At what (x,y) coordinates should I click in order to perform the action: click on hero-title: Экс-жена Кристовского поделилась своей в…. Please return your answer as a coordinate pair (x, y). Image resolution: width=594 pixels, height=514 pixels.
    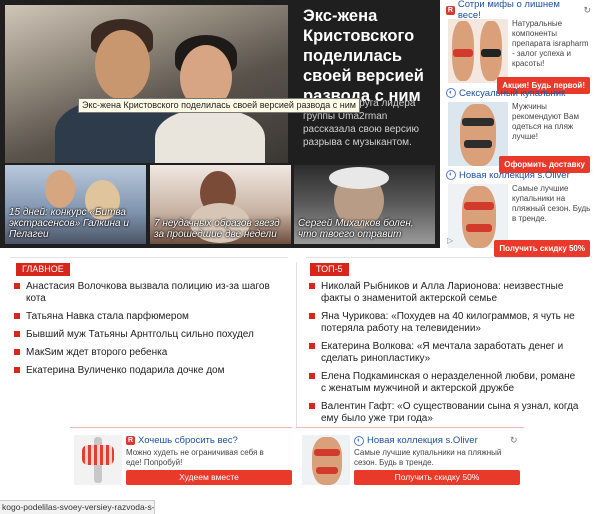
    Looking at the image, I should click on (369, 56).